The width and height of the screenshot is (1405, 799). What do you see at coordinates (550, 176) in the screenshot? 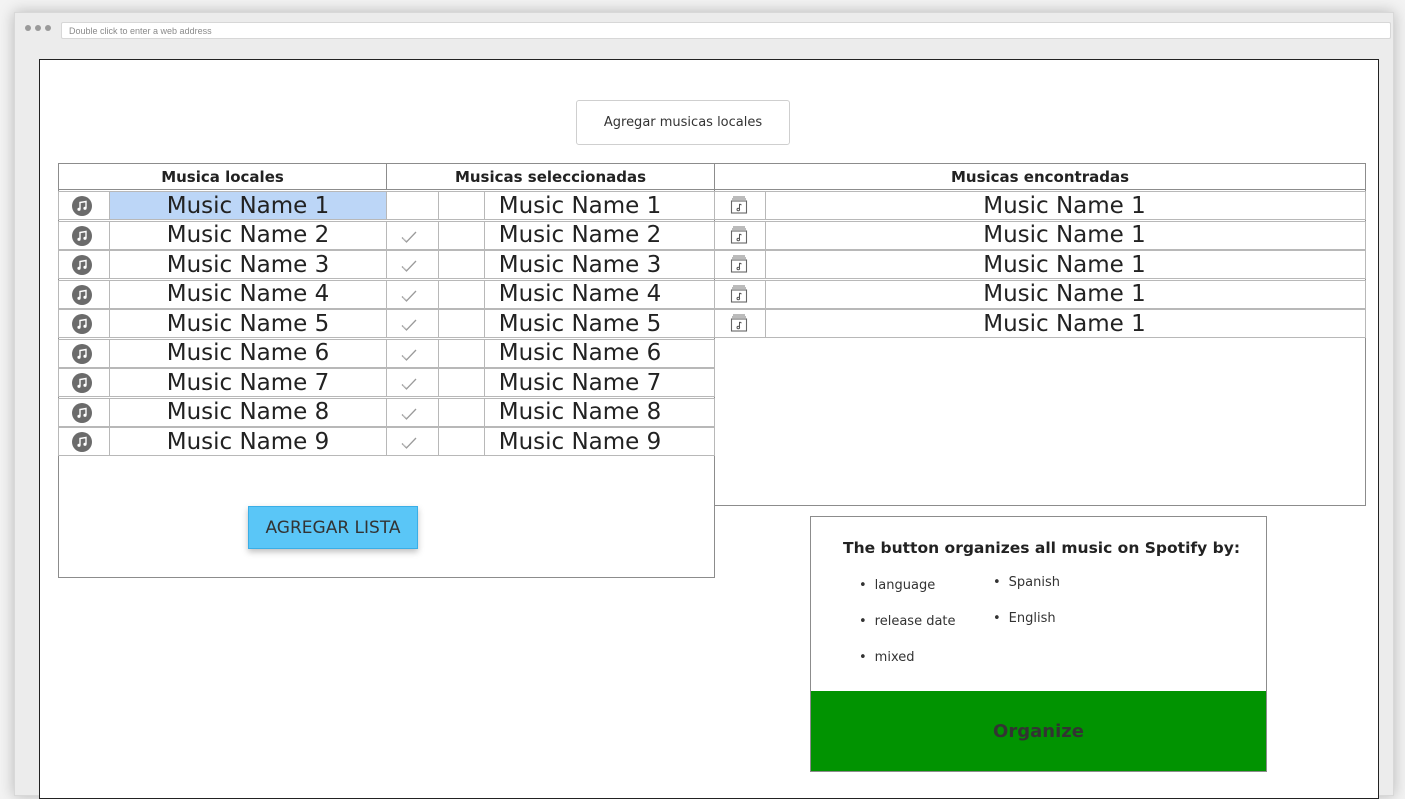
I see `selected-header: Musicas seleccionadas` at bounding box center [550, 176].